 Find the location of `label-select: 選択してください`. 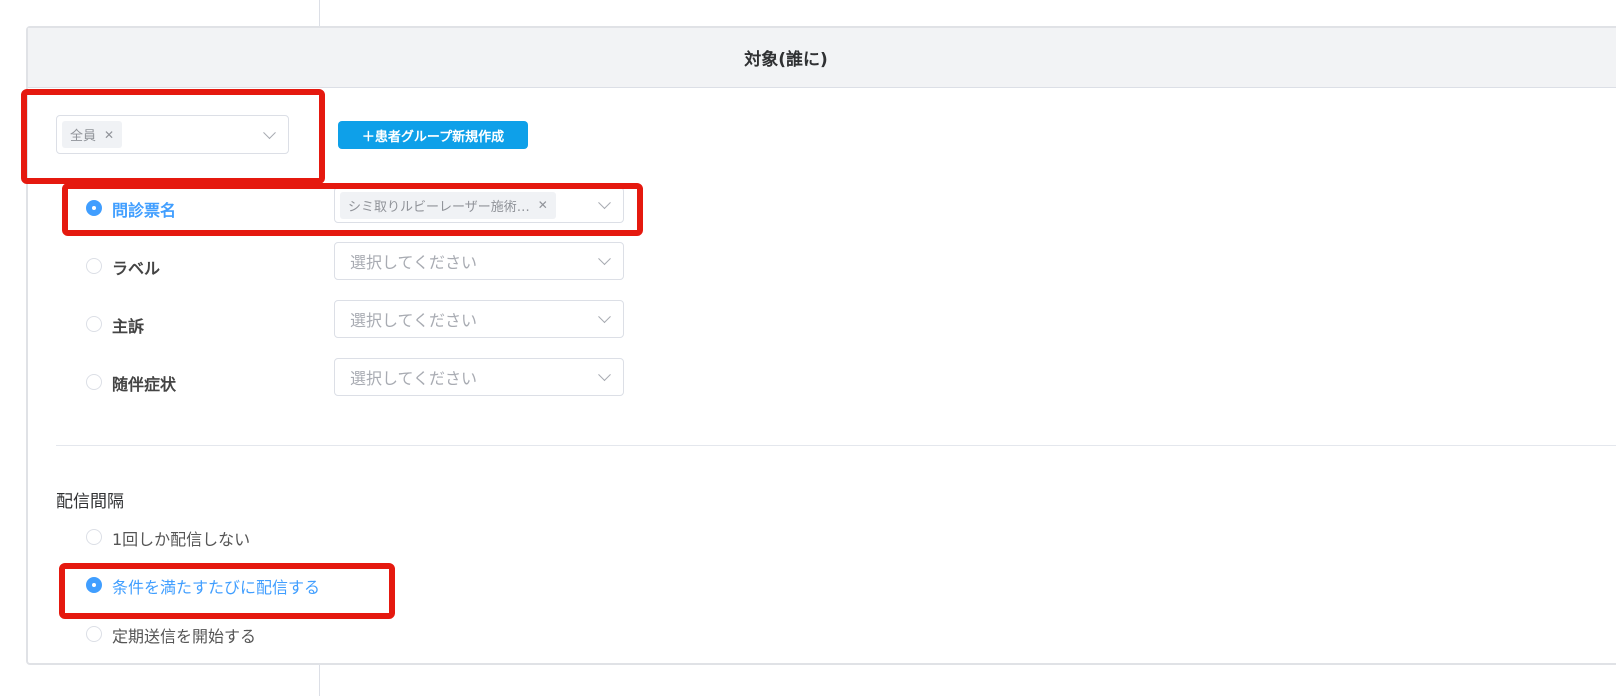

label-select: 選択してください is located at coordinates (479, 261).